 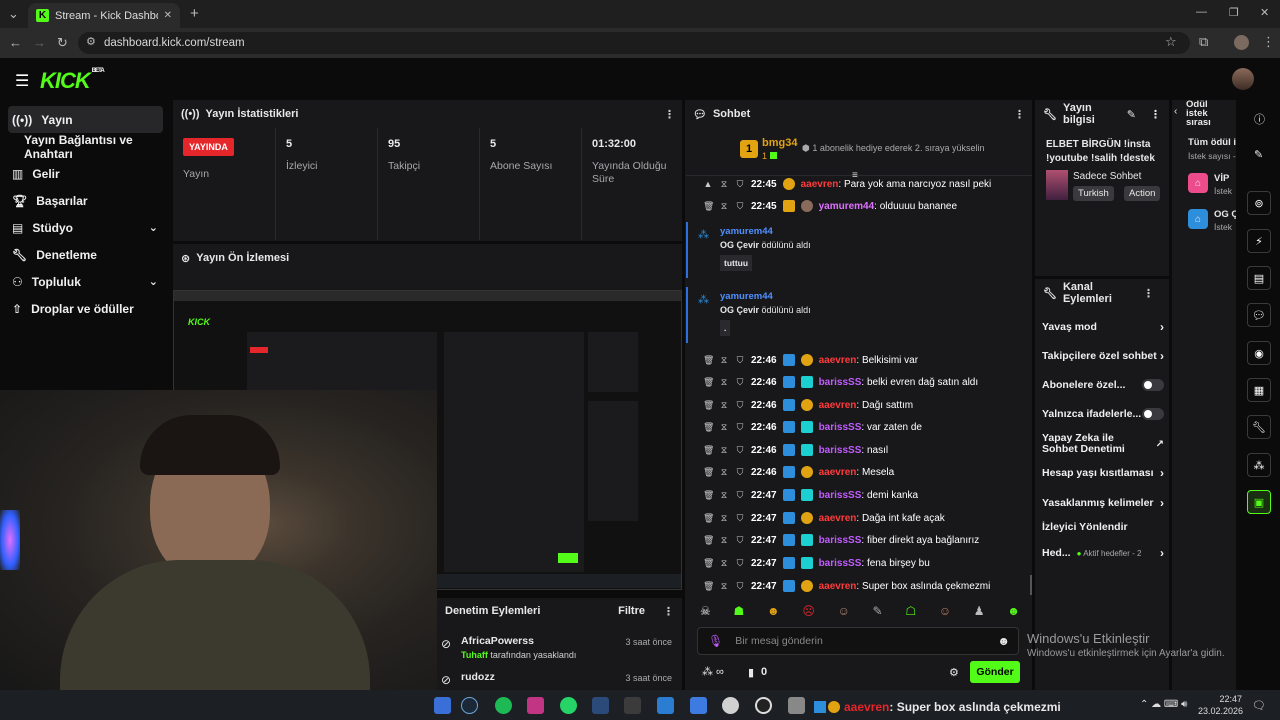 I want to click on whatsapp-icon, so click(x=568, y=705).